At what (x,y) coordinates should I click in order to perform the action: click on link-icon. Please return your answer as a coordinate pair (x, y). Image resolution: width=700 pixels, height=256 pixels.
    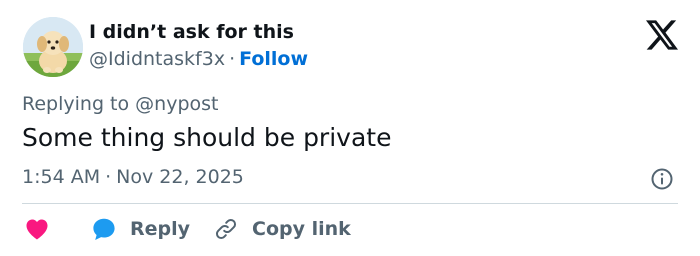
    Looking at the image, I should click on (226, 229).